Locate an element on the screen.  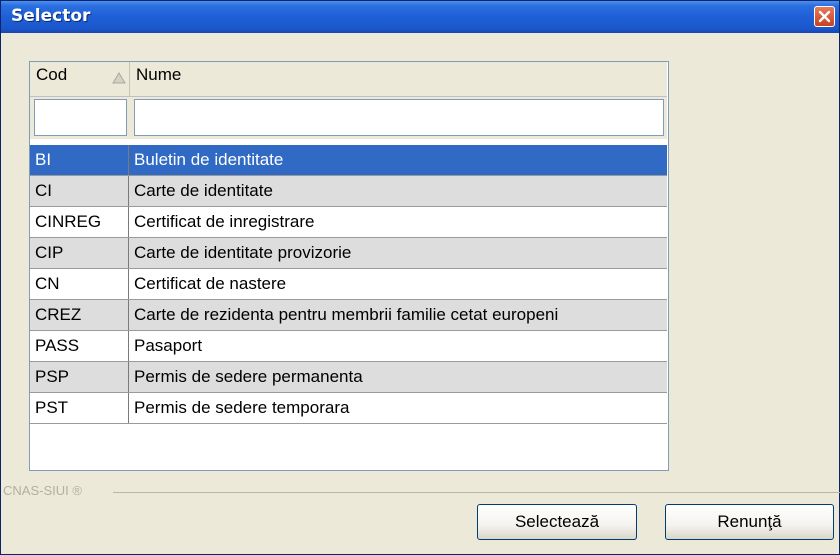
filter-cod-input is located at coordinates (80, 117).